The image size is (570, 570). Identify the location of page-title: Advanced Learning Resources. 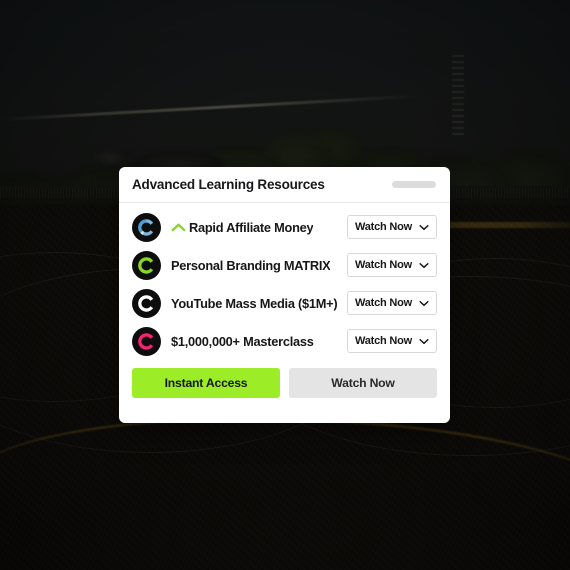
(228, 184).